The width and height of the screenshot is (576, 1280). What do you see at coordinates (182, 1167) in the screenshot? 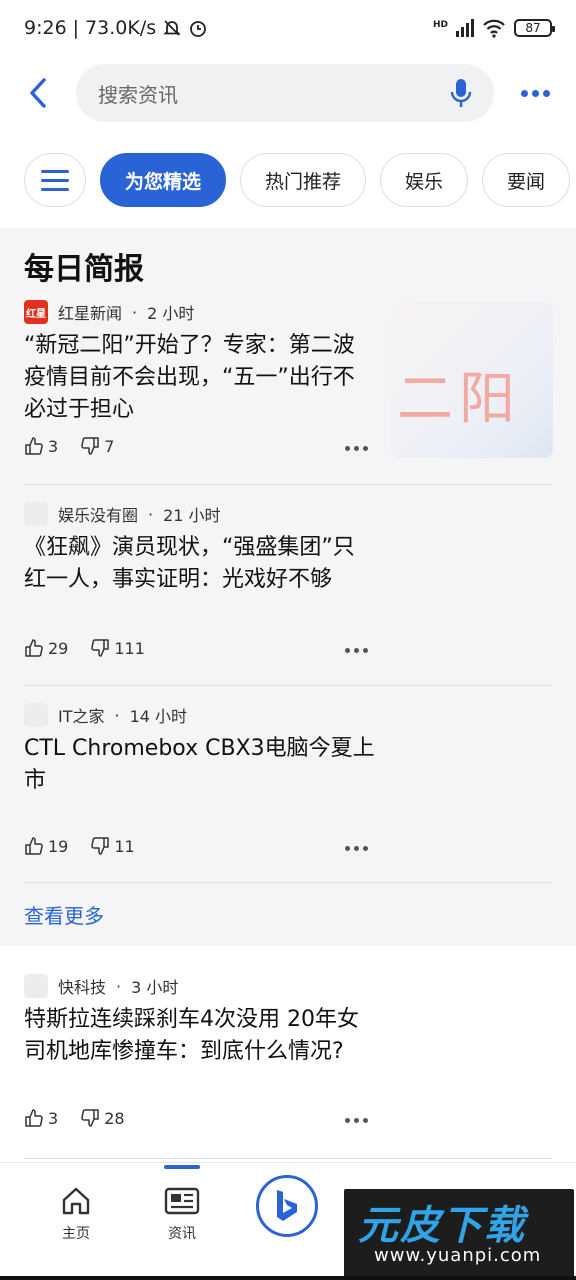
I see `active-tab-indicator` at bounding box center [182, 1167].